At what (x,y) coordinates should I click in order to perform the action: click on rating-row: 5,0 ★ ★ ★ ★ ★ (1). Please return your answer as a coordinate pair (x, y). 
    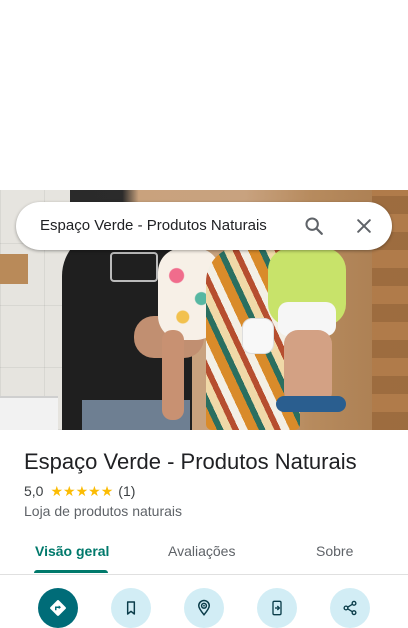
    Looking at the image, I should click on (79, 491).